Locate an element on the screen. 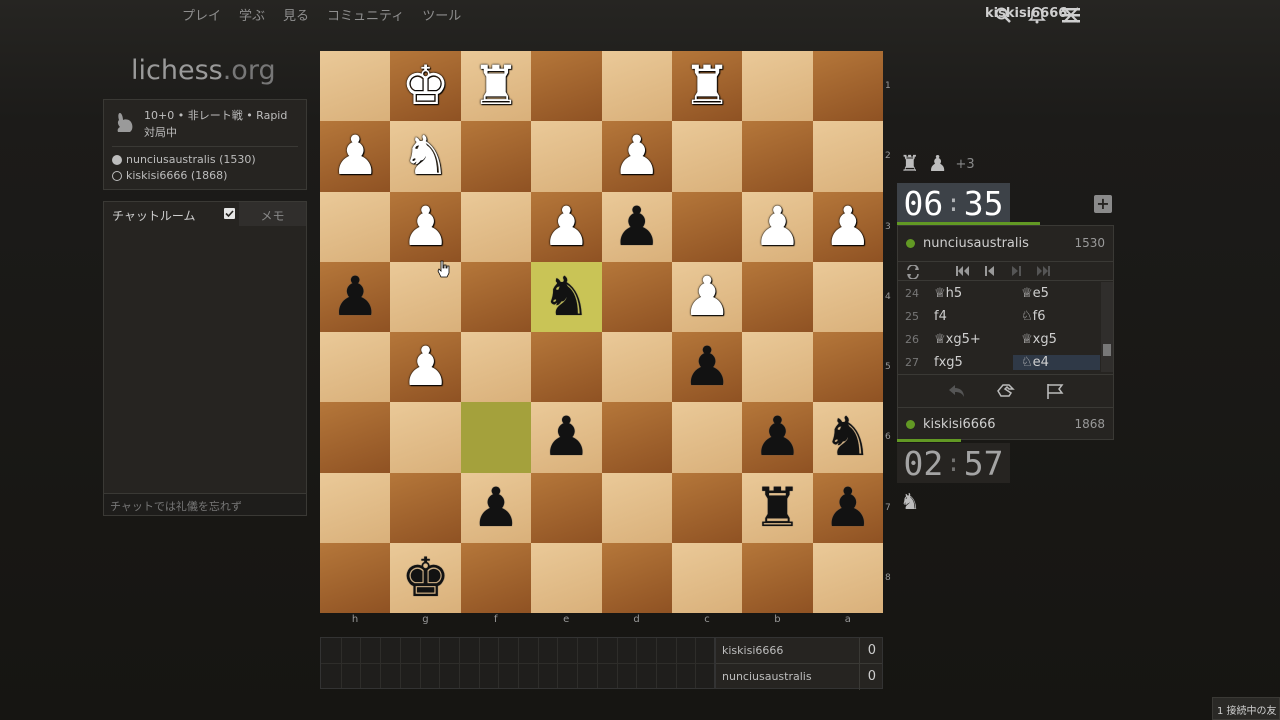 The image size is (1280, 720). nav-watch: 見る is located at coordinates (296, 14).